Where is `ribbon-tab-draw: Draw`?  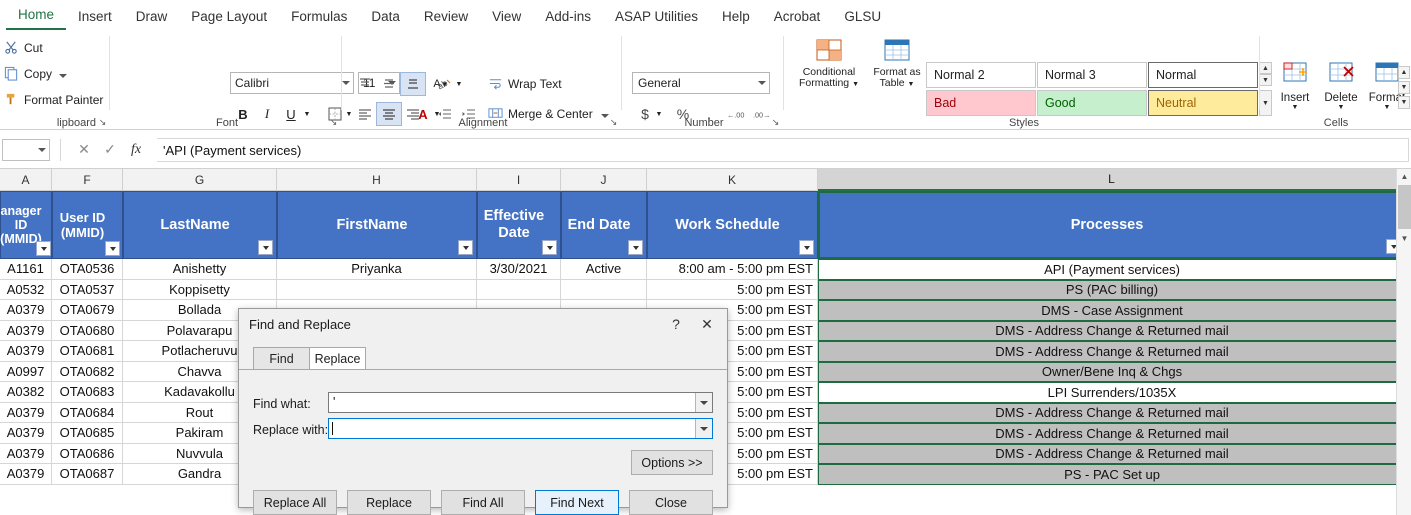 ribbon-tab-draw: Draw is located at coordinates (152, 17).